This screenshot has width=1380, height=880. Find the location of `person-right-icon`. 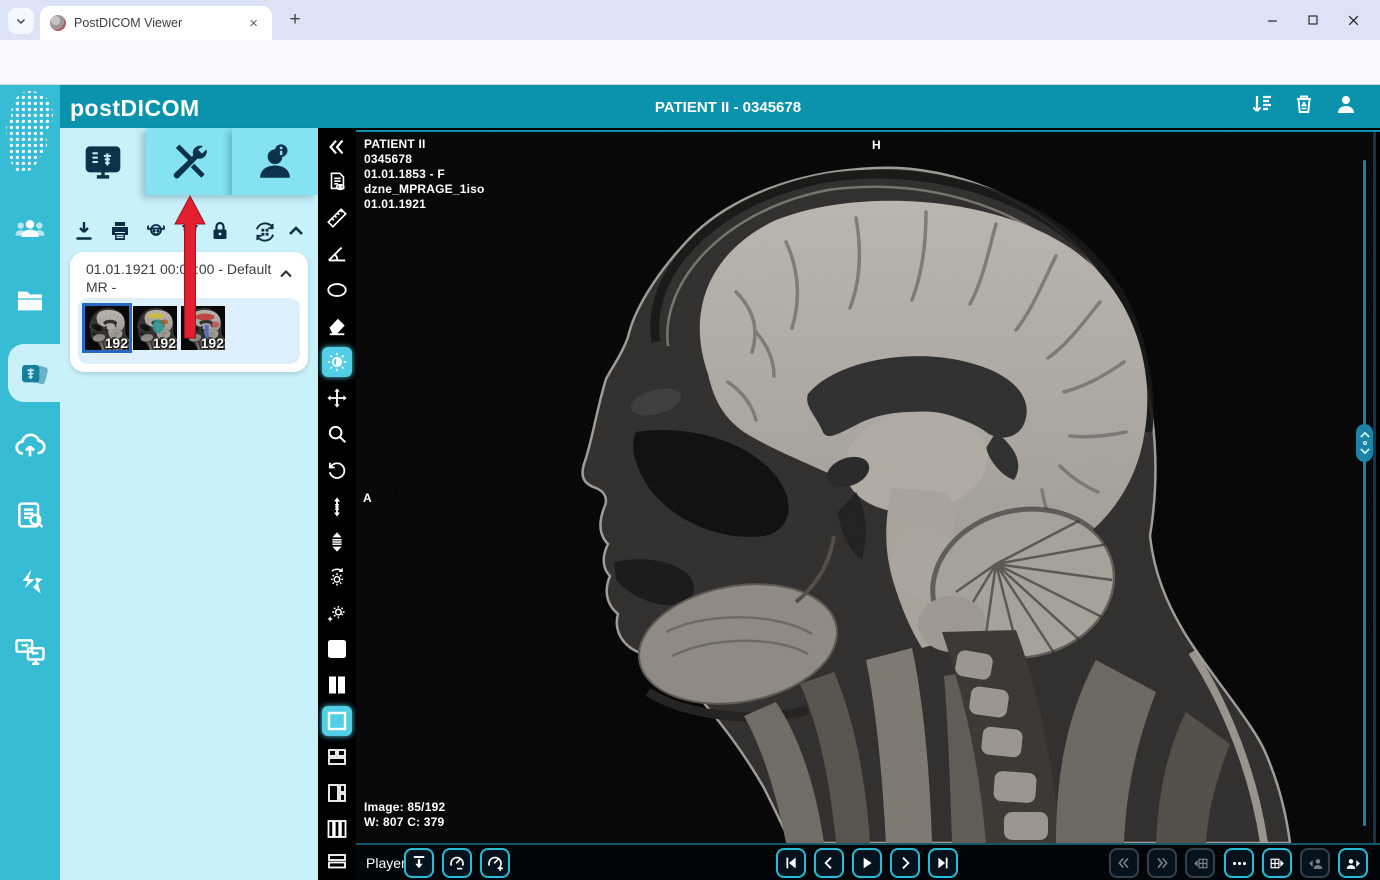

person-right-icon is located at coordinates (1353, 863).